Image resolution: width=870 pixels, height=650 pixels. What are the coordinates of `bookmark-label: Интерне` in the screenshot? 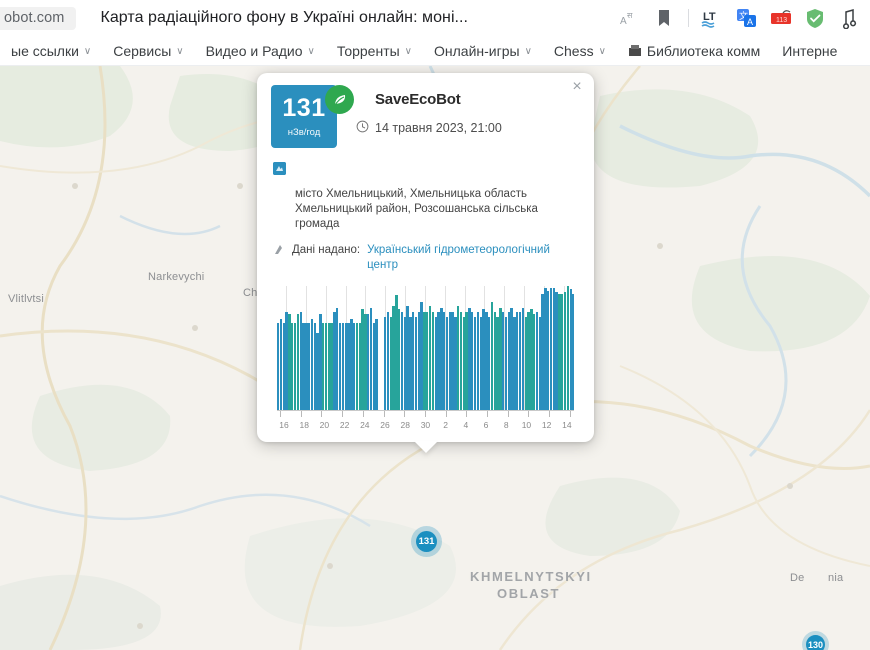 It's located at (810, 50).